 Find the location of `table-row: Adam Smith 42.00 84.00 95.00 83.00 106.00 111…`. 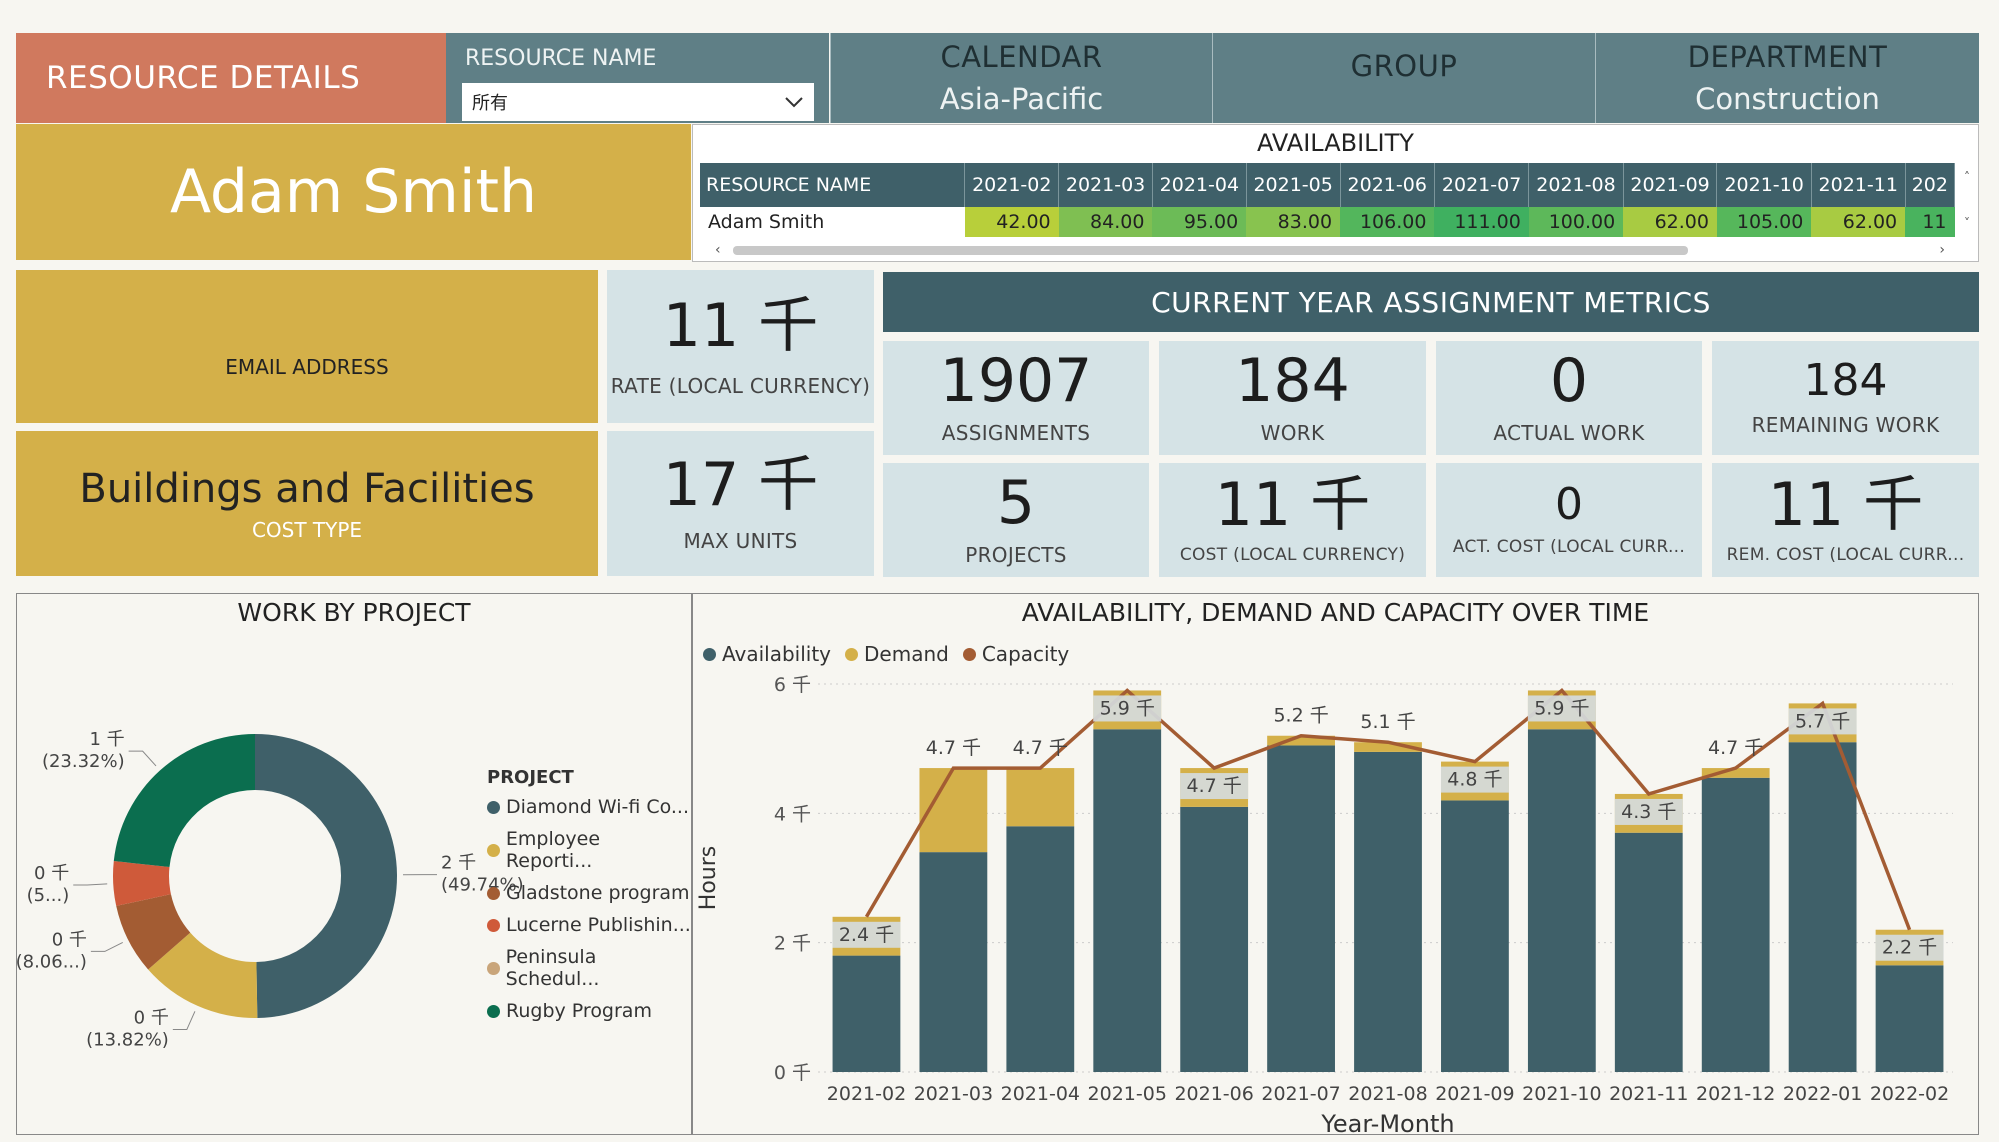

table-row: Adam Smith 42.00 84.00 95.00 83.00 106.00 111… is located at coordinates (1327, 222).